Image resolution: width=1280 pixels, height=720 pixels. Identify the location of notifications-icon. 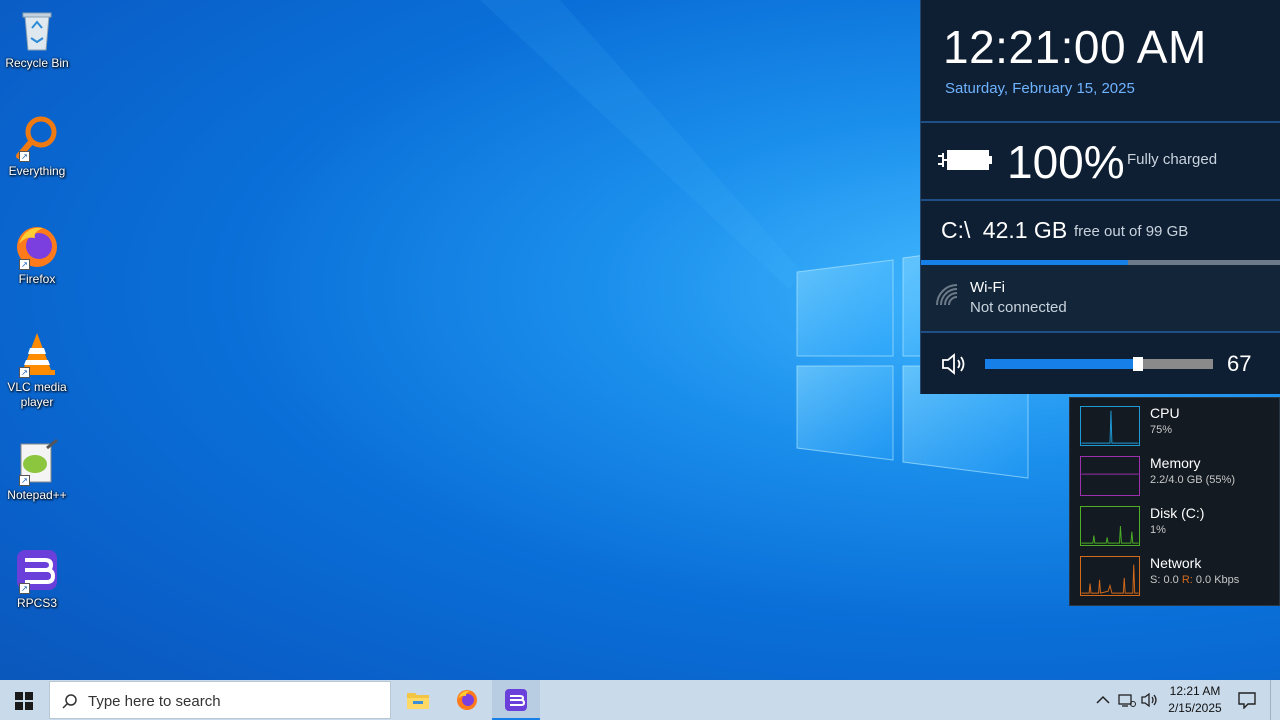
(1247, 700).